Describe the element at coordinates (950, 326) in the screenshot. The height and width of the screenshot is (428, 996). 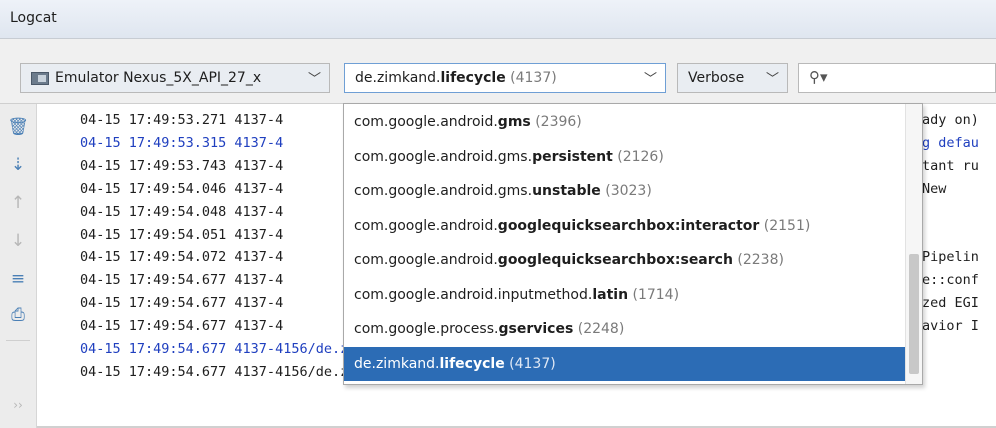
I see `log-line-tail: avior I` at that location.